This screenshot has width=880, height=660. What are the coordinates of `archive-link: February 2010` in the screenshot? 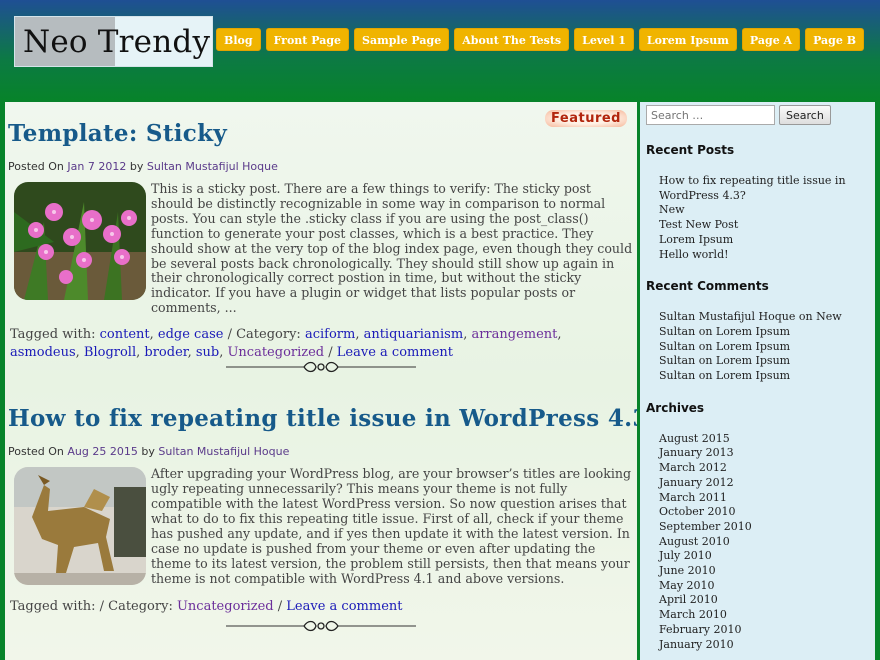 It's located at (700, 629).